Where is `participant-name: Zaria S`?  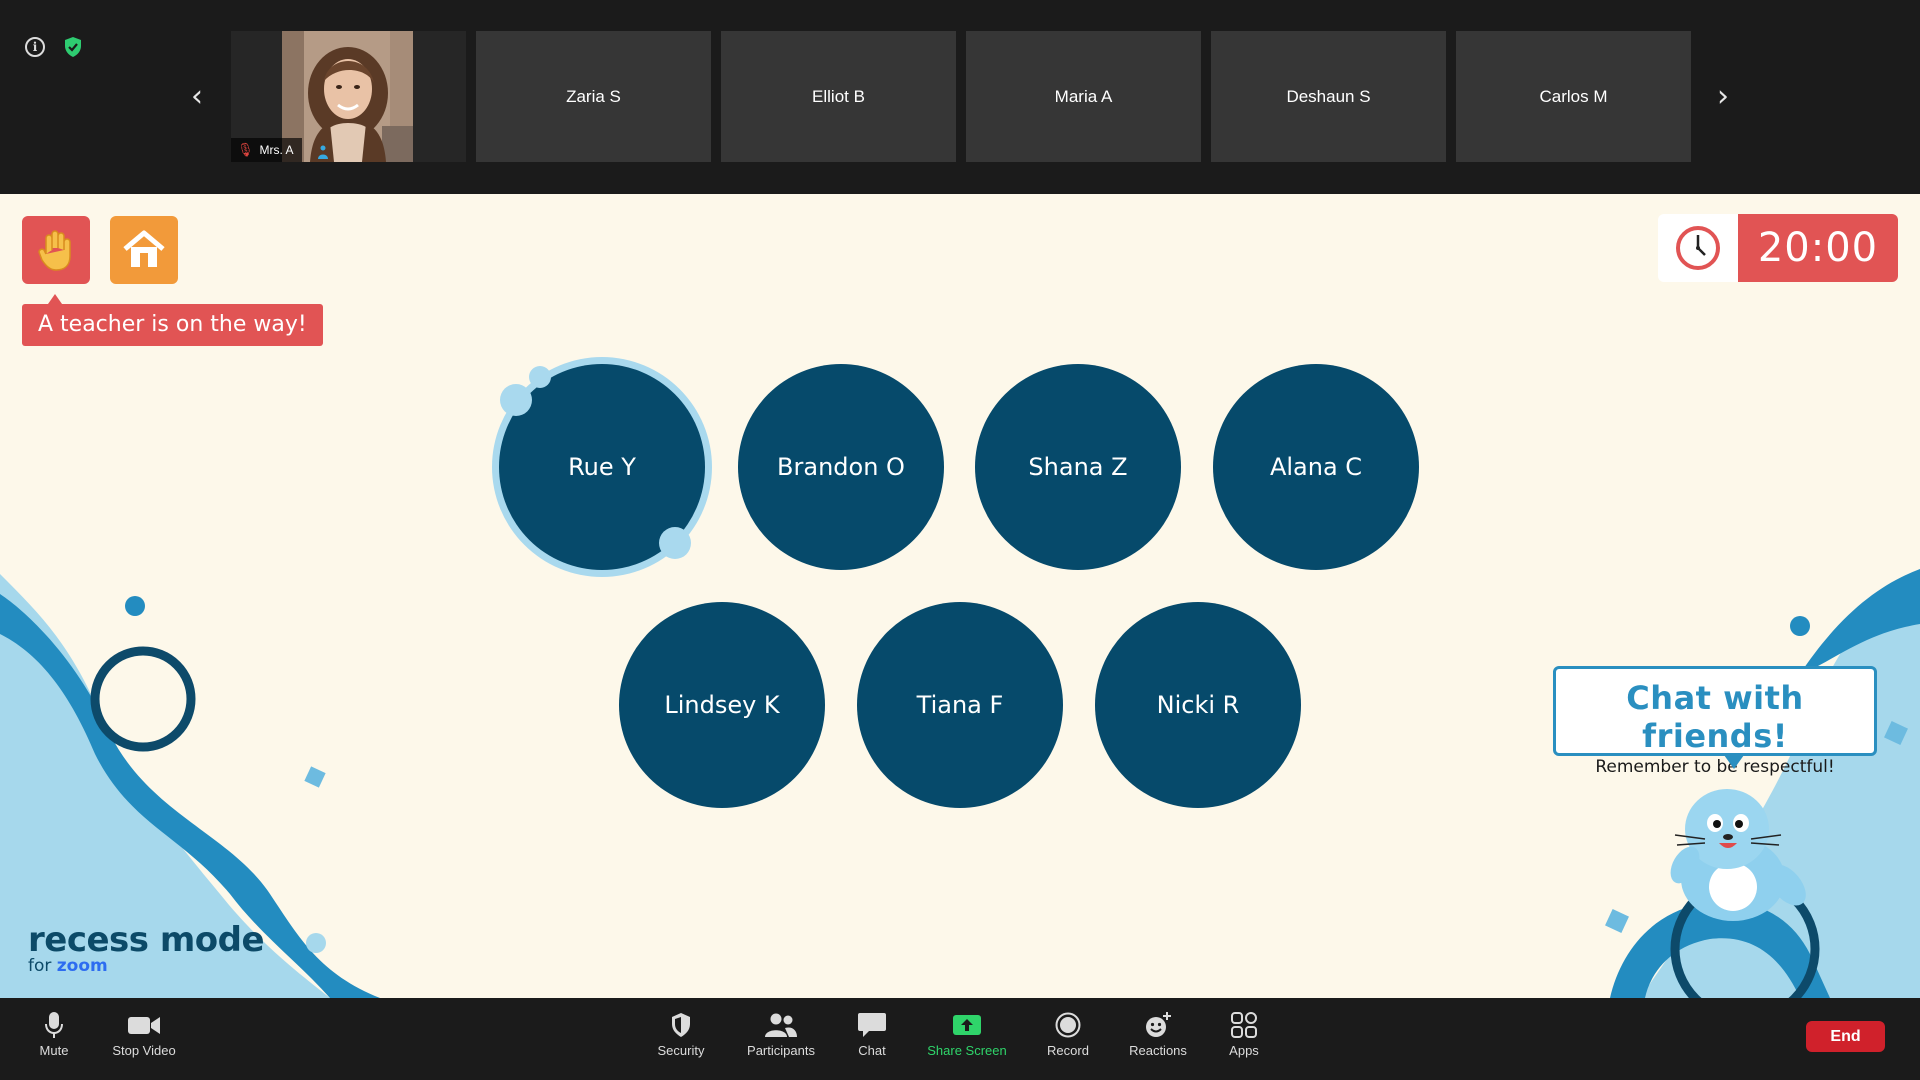 participant-name: Zaria S is located at coordinates (593, 96).